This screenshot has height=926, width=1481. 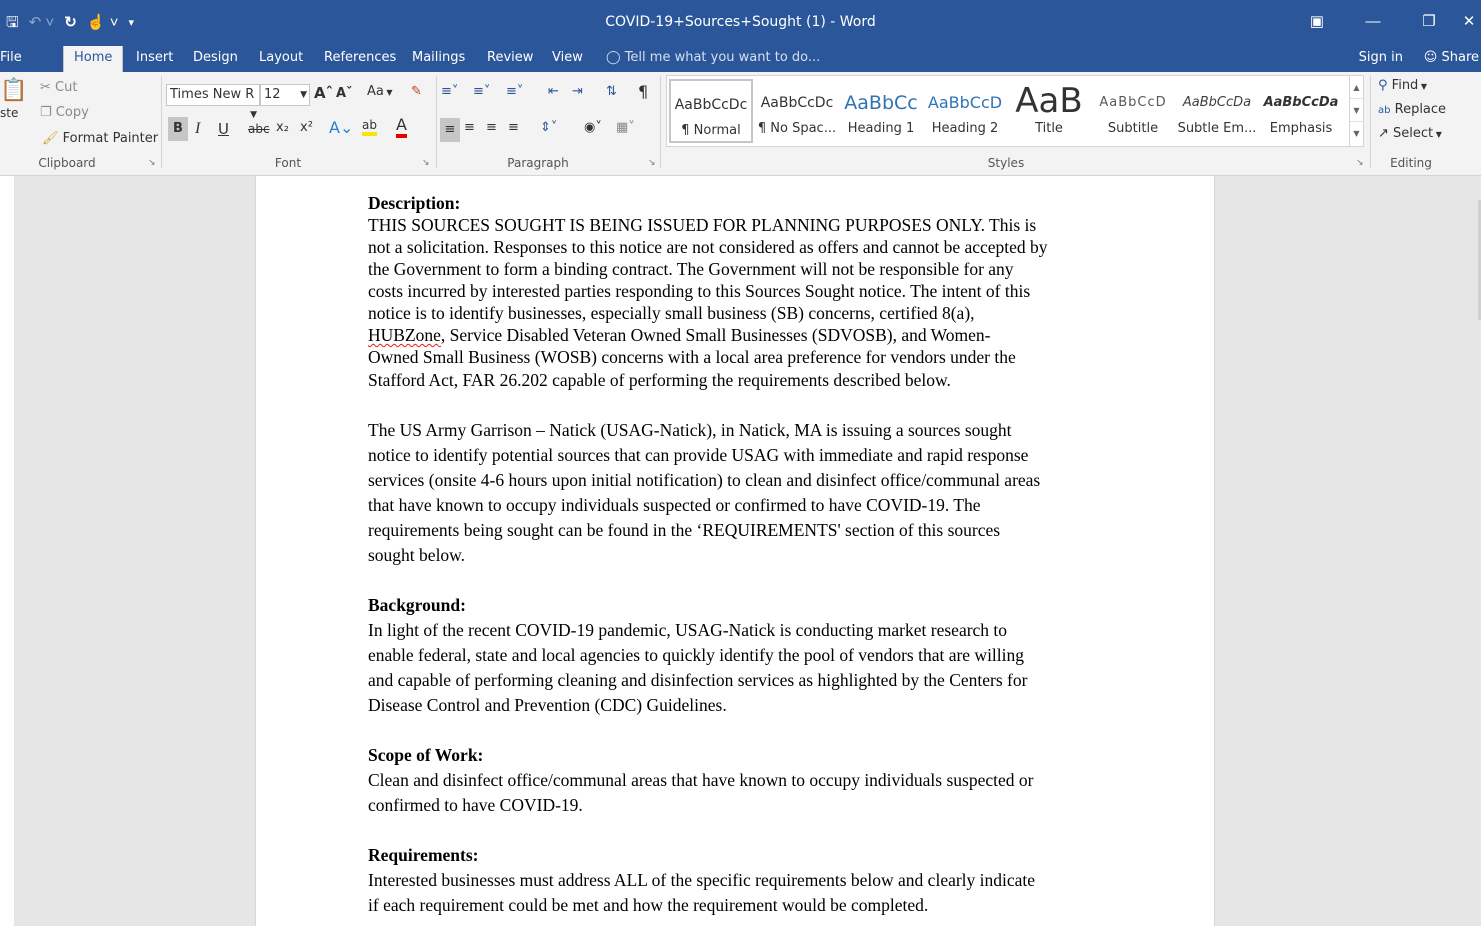 What do you see at coordinates (611, 91) in the screenshot?
I see `sort-icon: ⇅` at bounding box center [611, 91].